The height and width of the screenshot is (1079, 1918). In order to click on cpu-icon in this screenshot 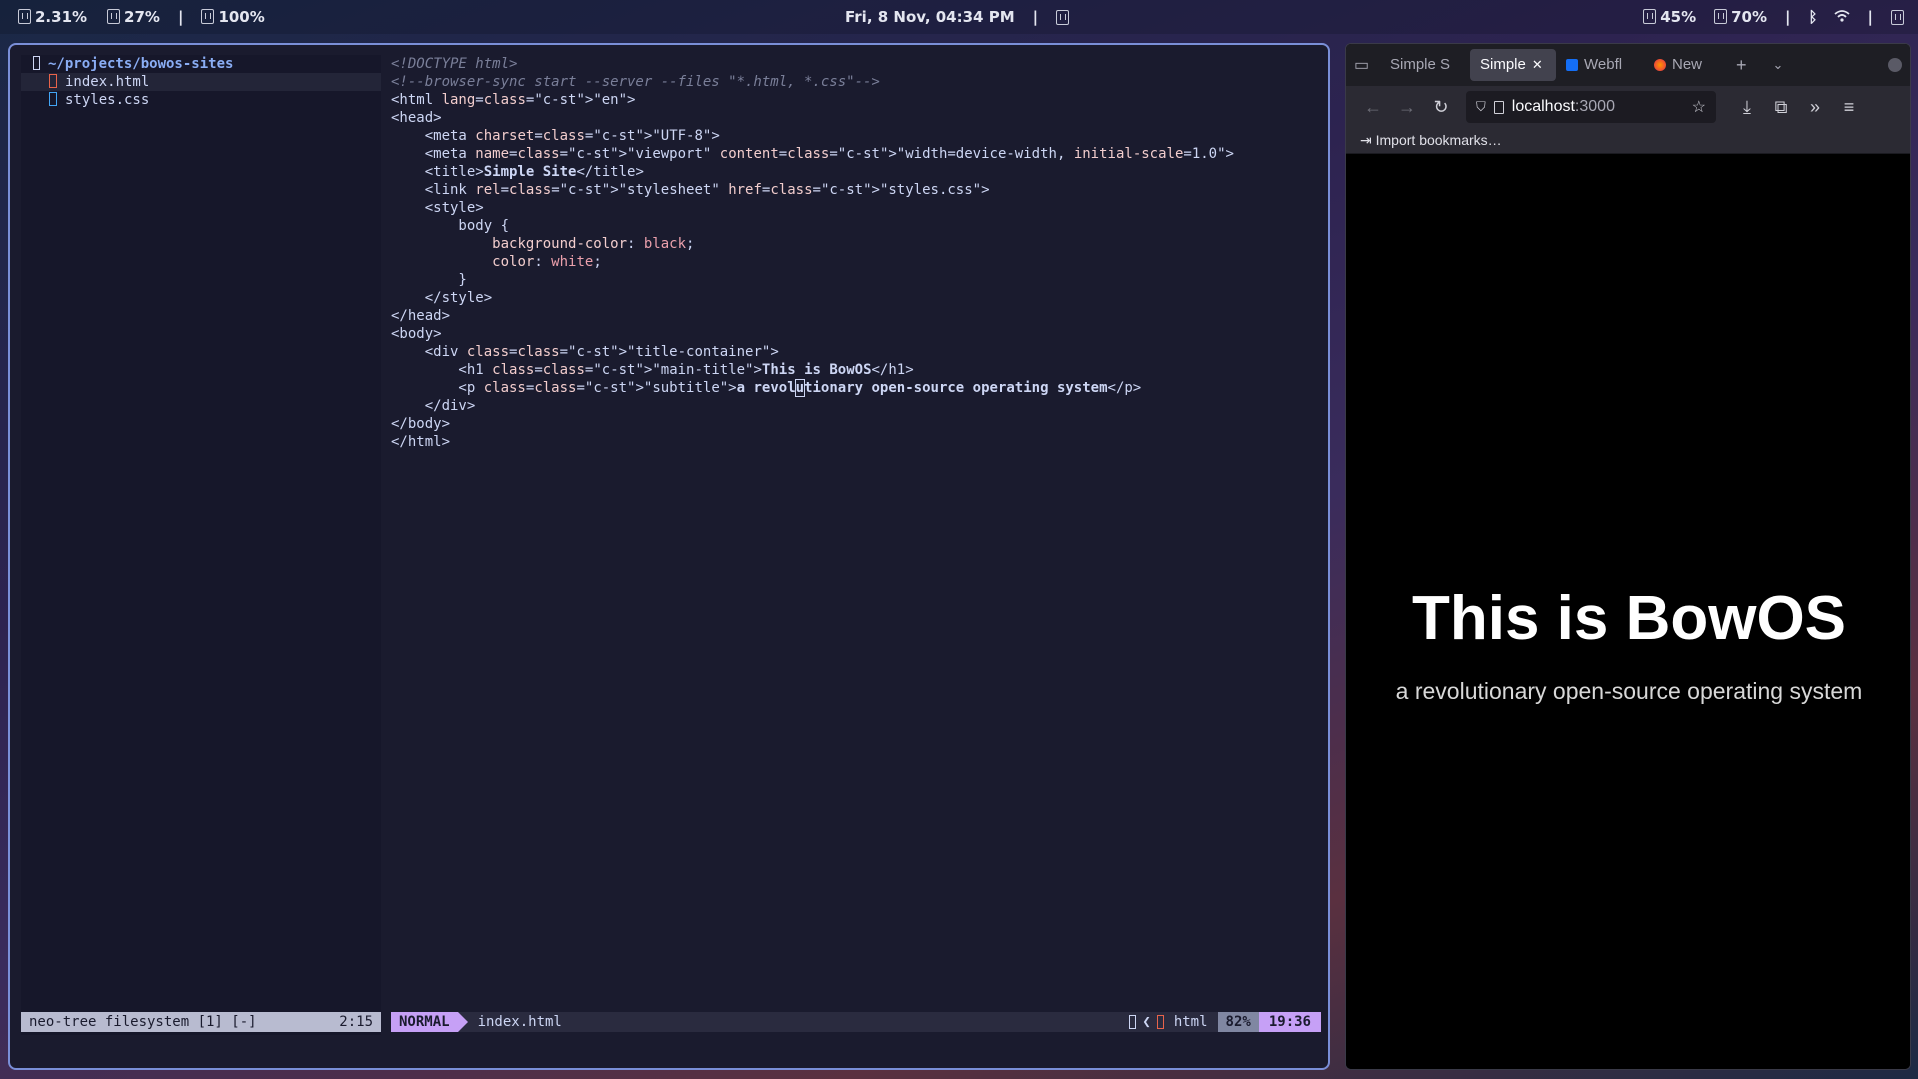, I will do `click(24, 16)`.